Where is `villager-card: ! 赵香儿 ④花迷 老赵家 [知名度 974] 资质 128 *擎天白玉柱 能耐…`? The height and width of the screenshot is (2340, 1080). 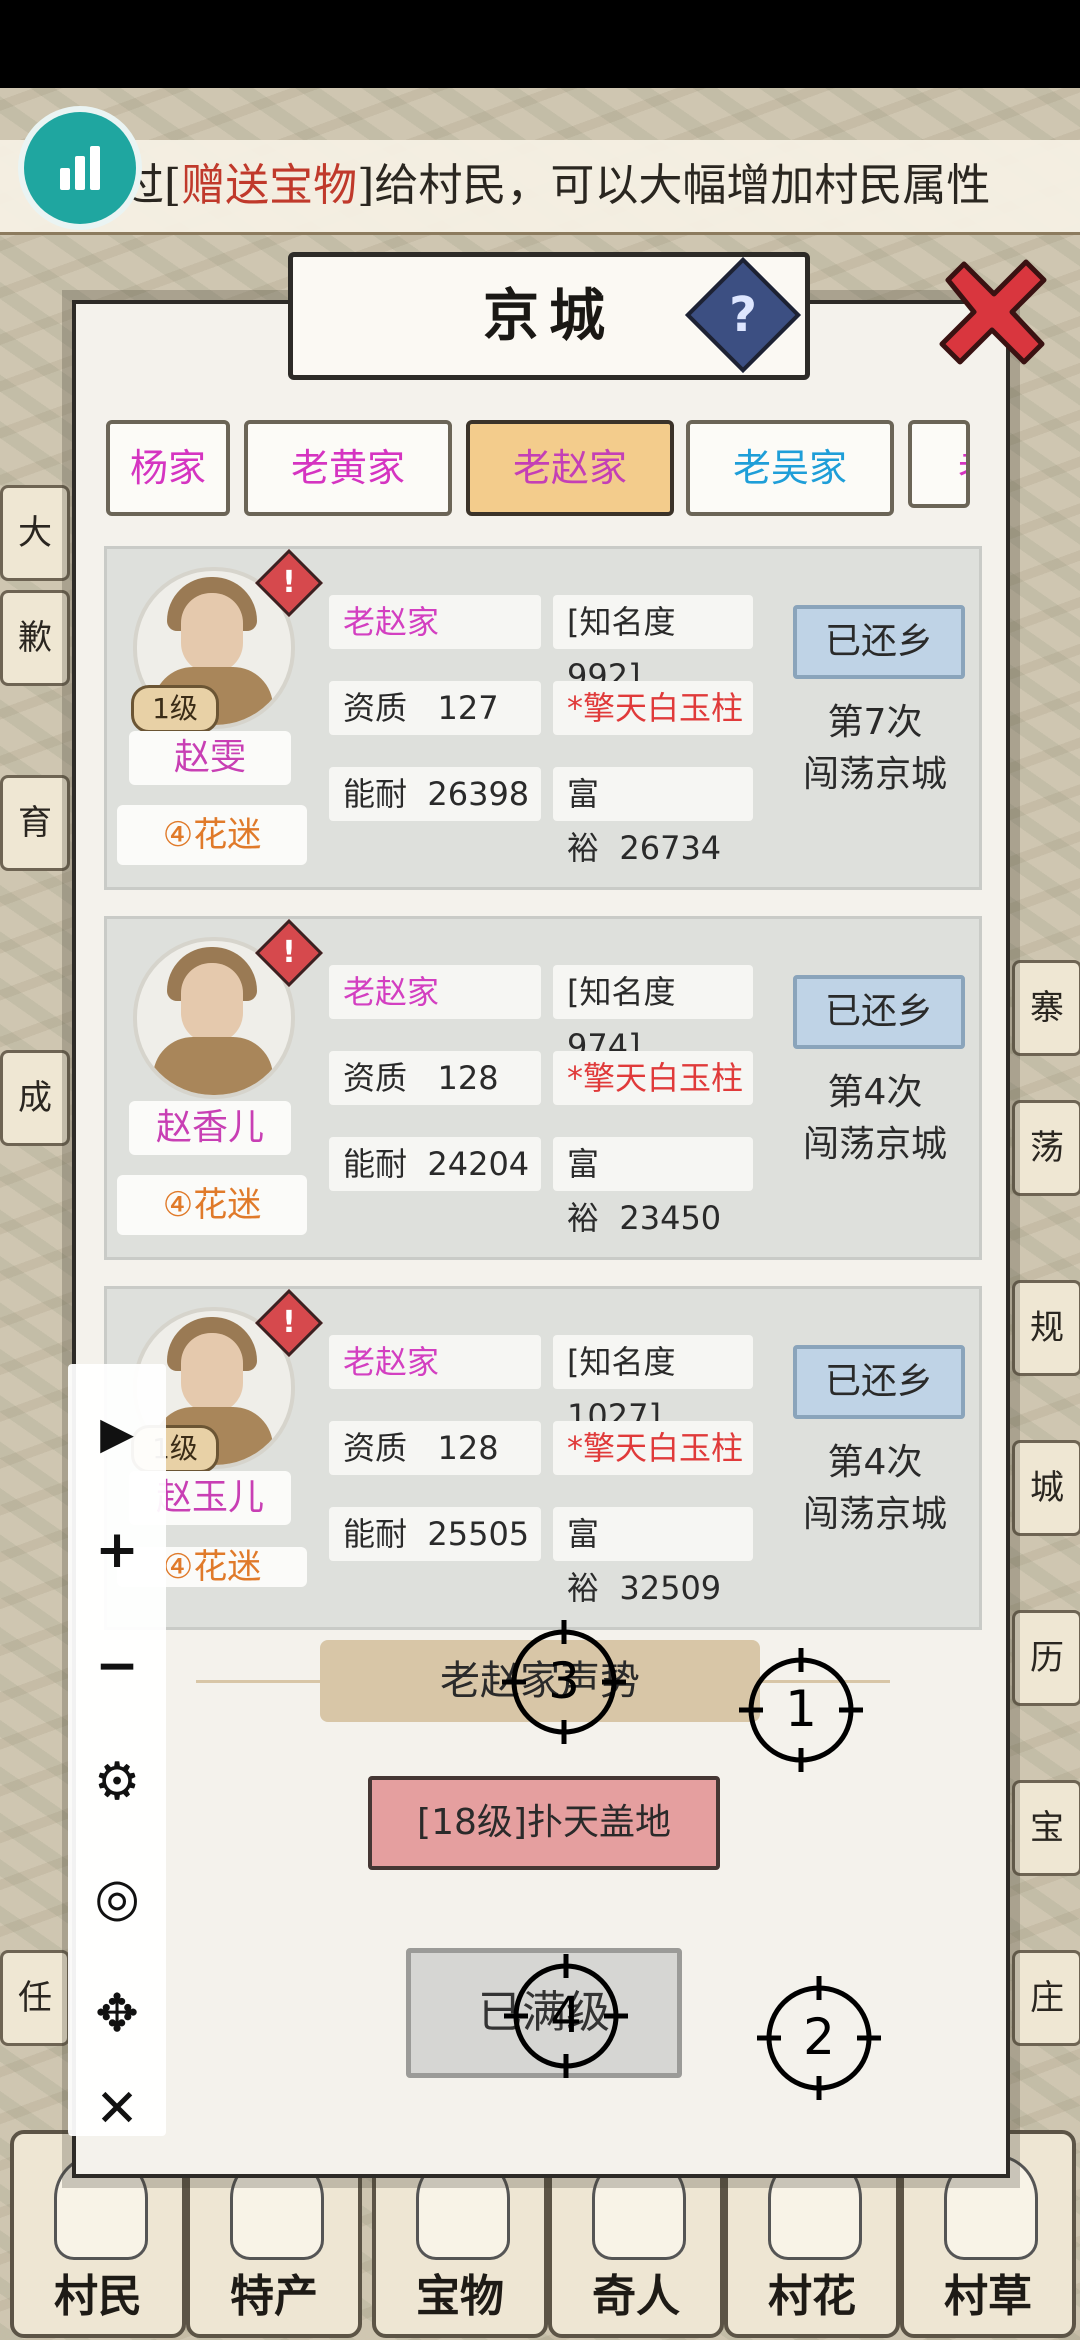 villager-card: ! 赵香儿 ④花迷 老赵家 [知名度 974] 资质 128 *擎天白玉柱 能耐… is located at coordinates (543, 1088).